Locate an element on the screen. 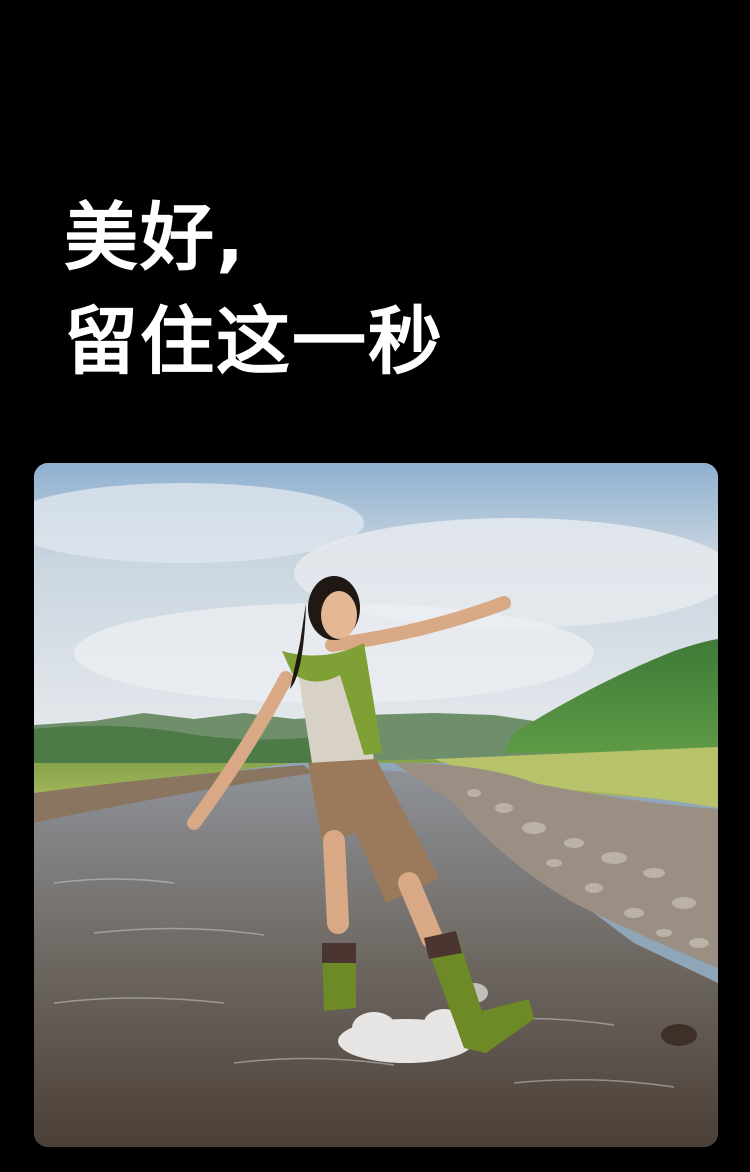 The height and width of the screenshot is (1172, 750). headline-line-2: 留住这一秒 is located at coordinates (254, 342).